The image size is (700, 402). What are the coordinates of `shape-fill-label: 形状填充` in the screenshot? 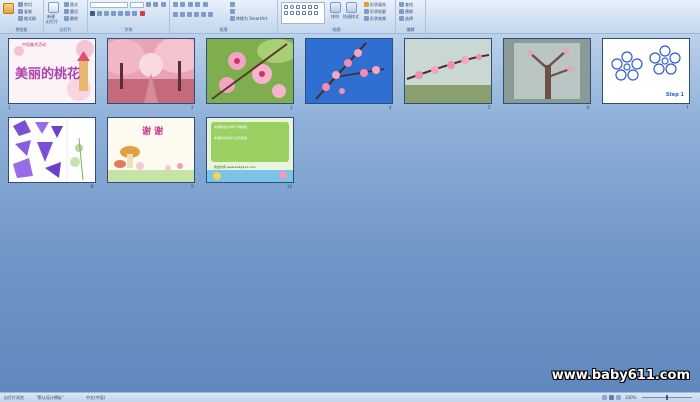 It's located at (378, 4).